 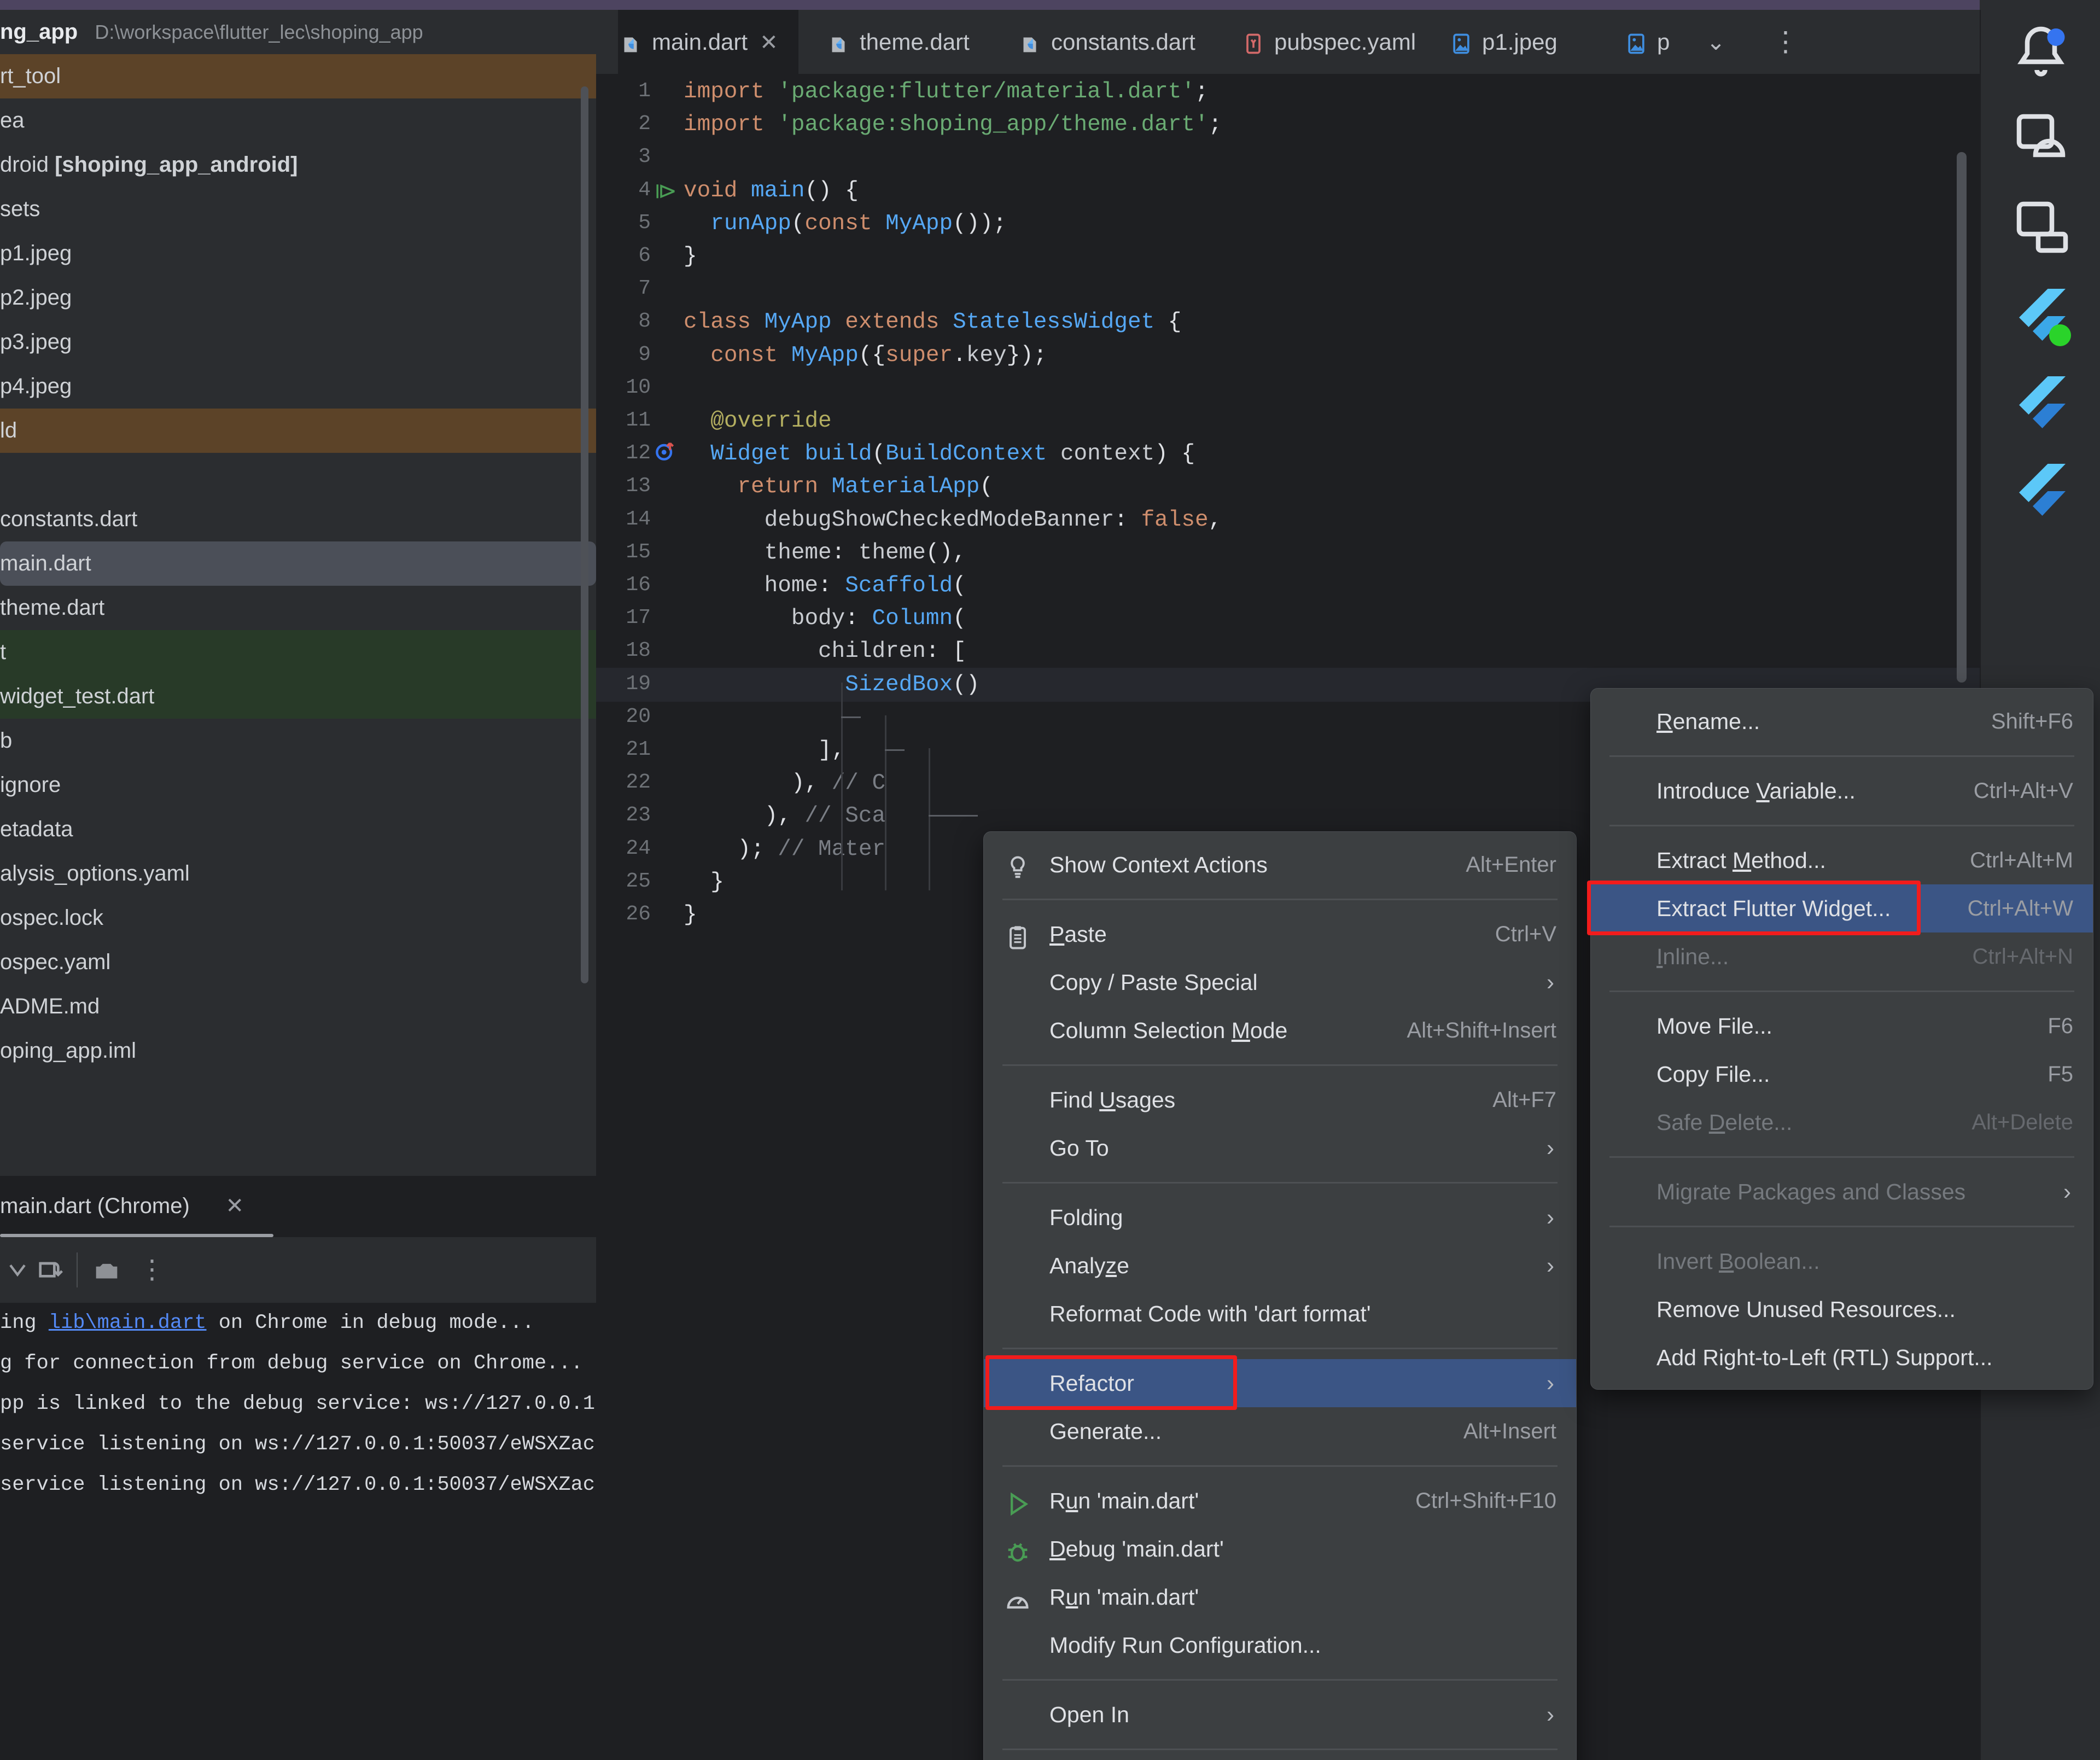 I want to click on project-tree-item: main.dart, so click(x=298, y=563).